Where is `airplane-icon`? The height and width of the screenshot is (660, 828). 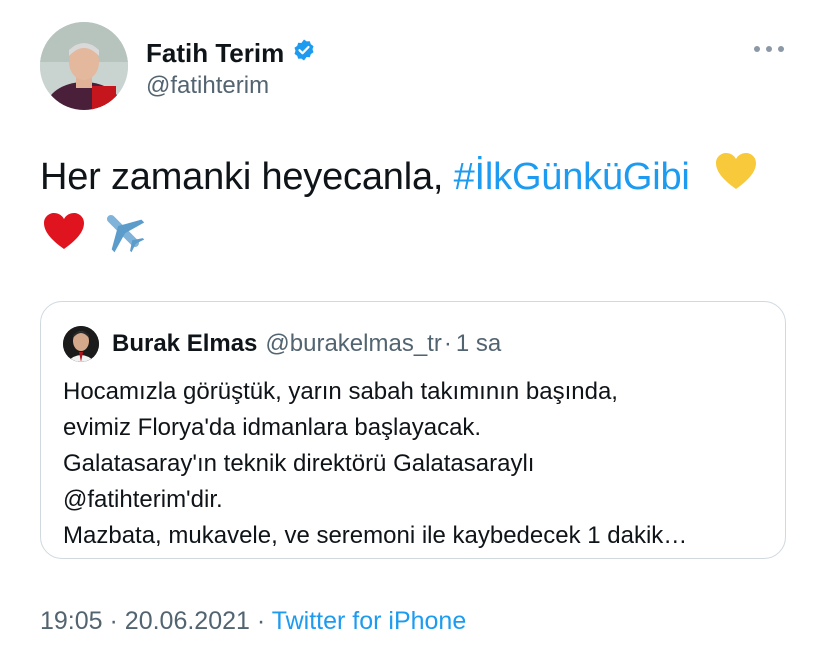 airplane-icon is located at coordinates (123, 239).